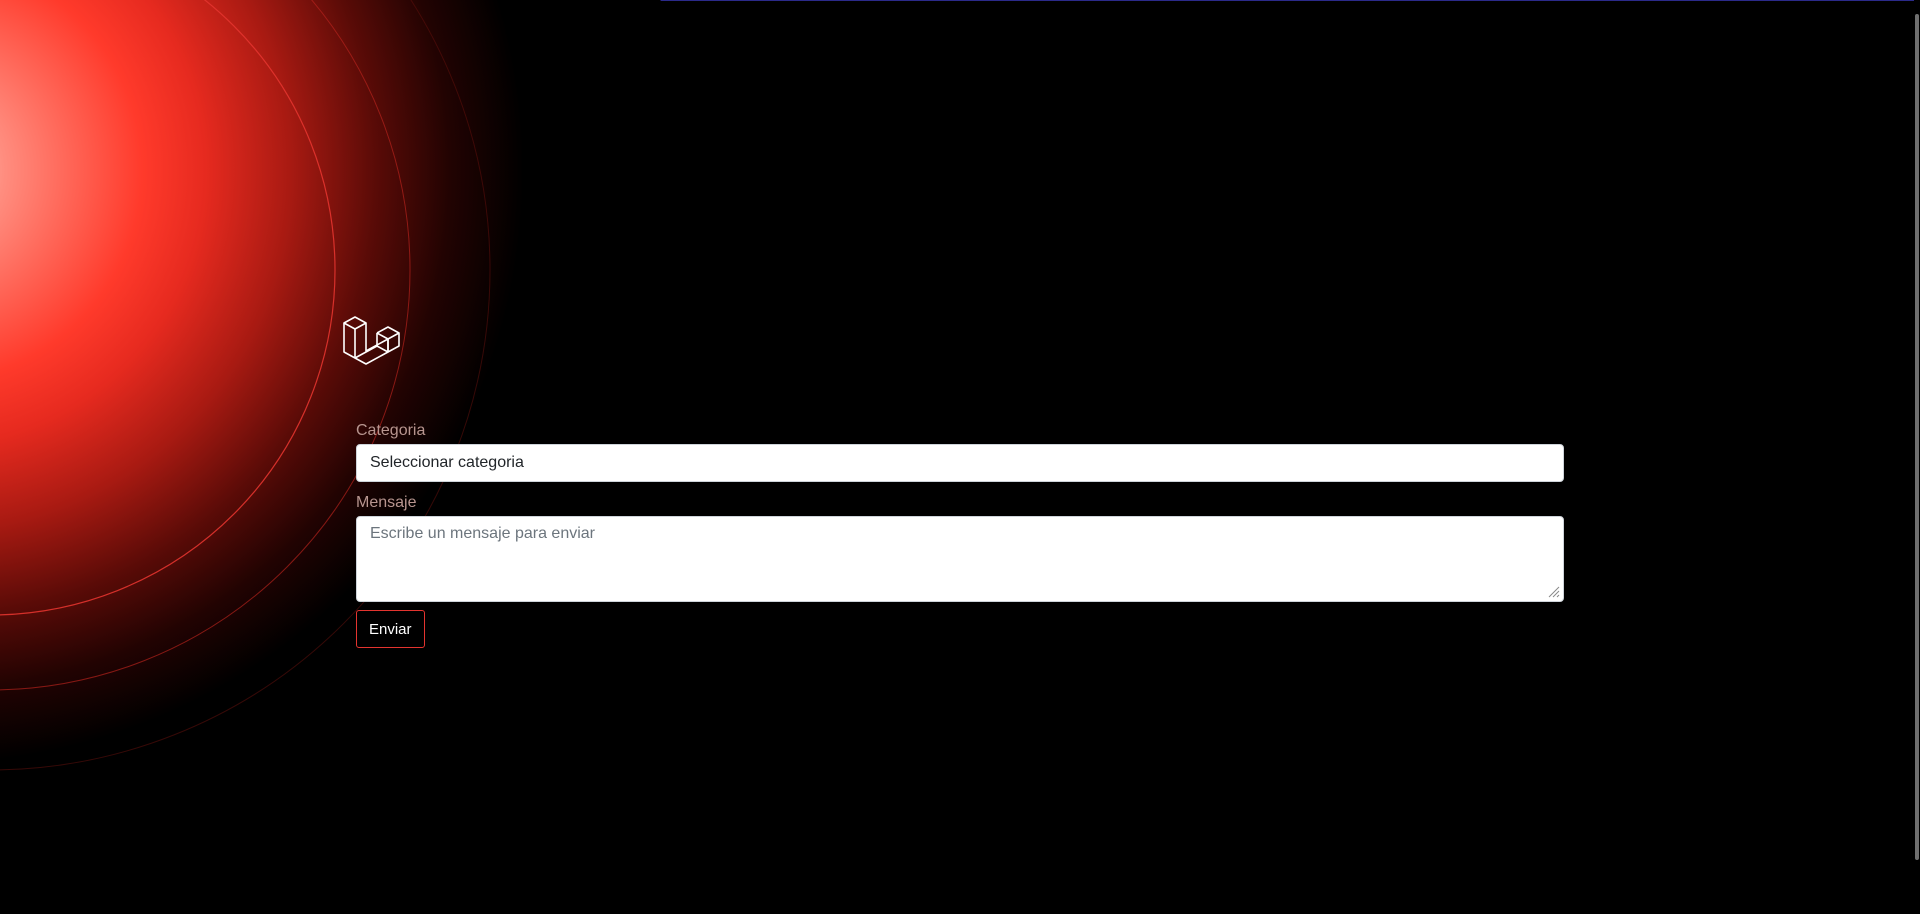  I want to click on send-button: Enviar, so click(390, 629).